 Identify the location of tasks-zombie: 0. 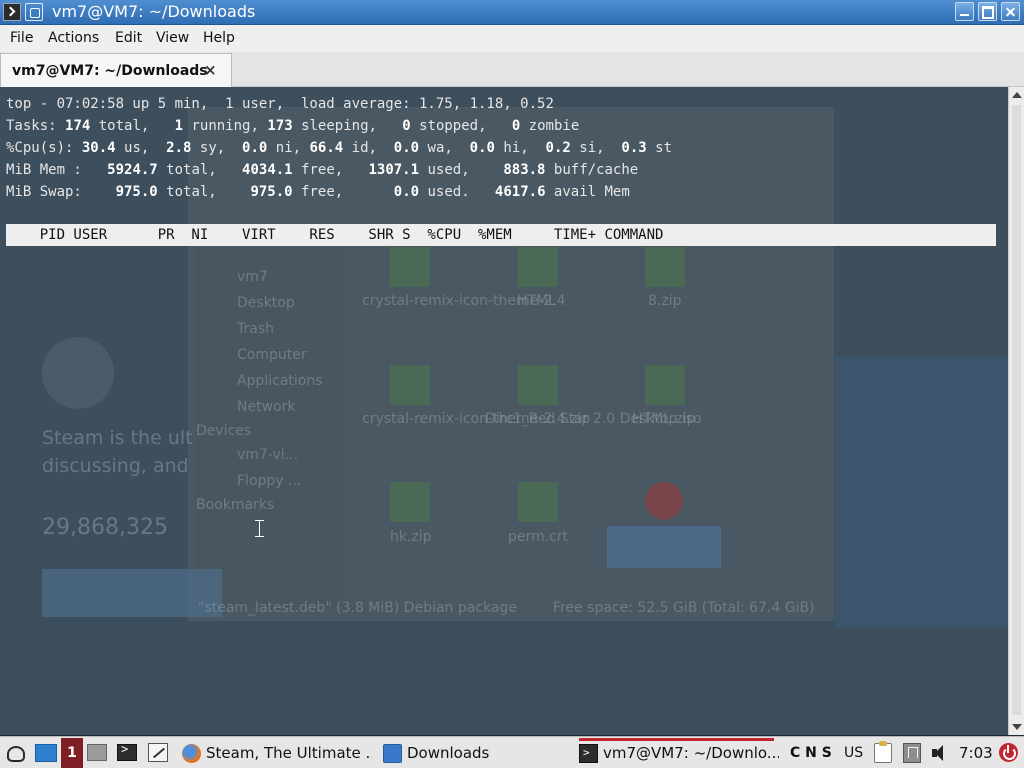
(516, 126).